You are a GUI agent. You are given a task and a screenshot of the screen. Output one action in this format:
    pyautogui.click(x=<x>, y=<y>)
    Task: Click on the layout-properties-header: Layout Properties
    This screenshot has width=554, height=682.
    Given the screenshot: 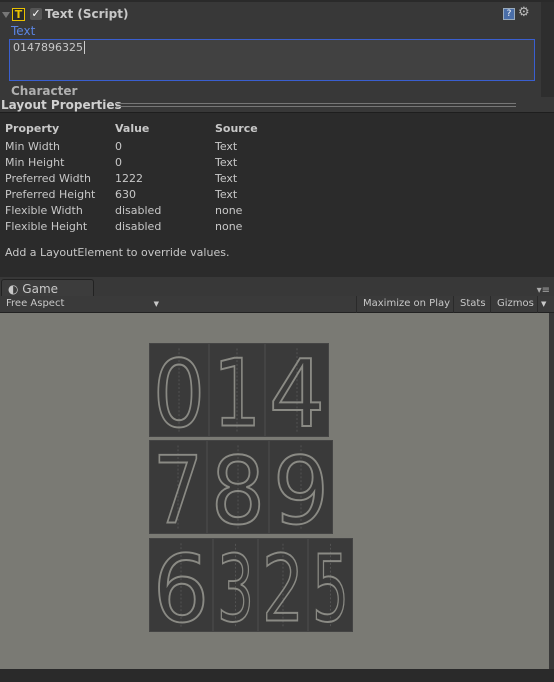 What is the action you would take?
    pyautogui.click(x=277, y=105)
    